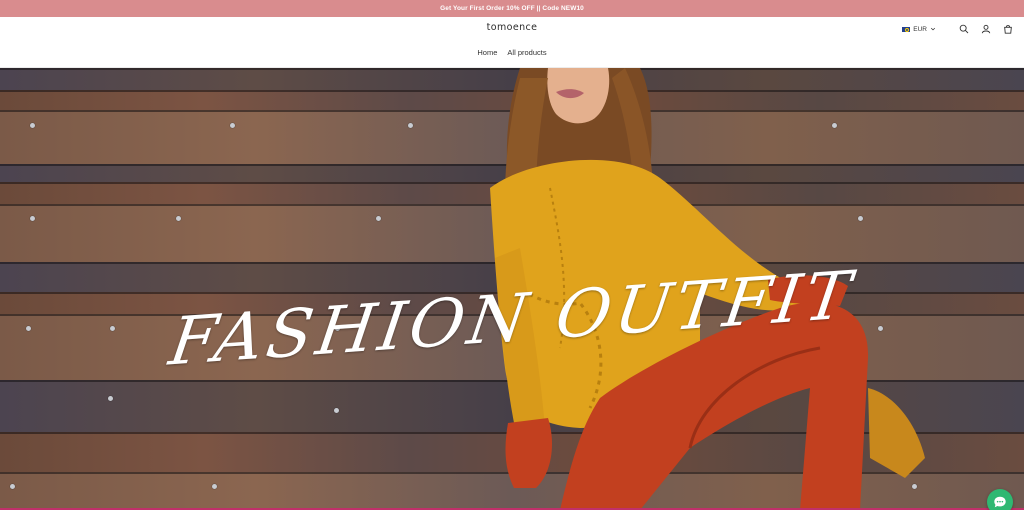 This screenshot has width=1024, height=510. Describe the element at coordinates (512, 27) in the screenshot. I see `store-logo: tomoence` at that location.